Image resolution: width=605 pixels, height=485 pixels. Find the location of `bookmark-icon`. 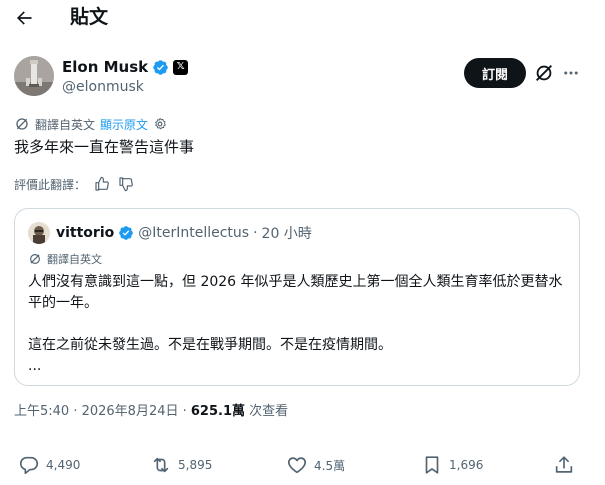

bookmark-icon is located at coordinates (432, 465).